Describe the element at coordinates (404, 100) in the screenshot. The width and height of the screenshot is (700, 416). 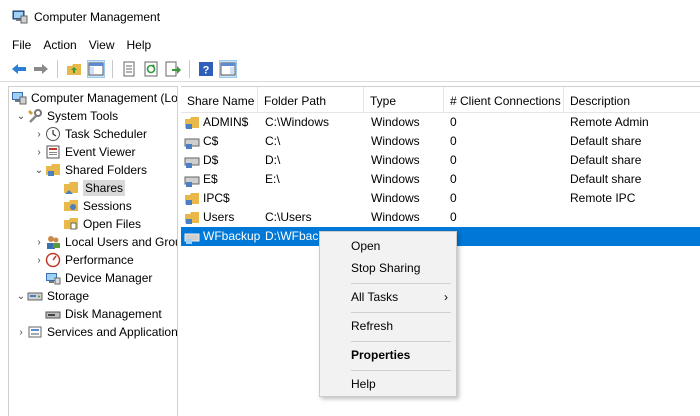
I see `column-header-type: Type` at that location.